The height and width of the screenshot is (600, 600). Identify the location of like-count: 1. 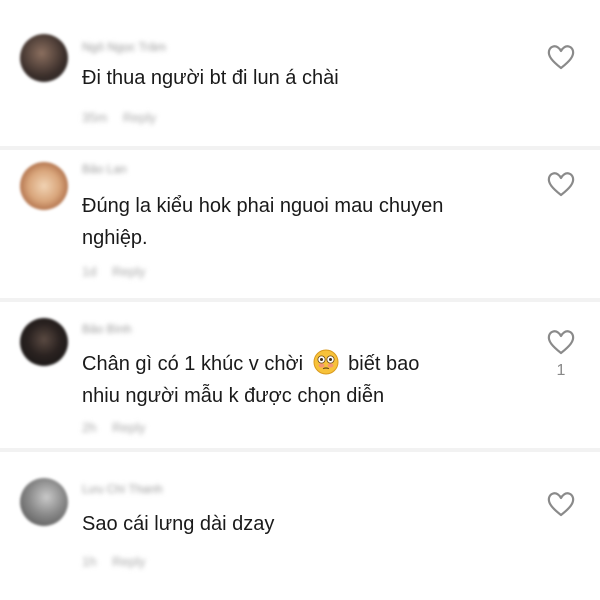
(561, 370).